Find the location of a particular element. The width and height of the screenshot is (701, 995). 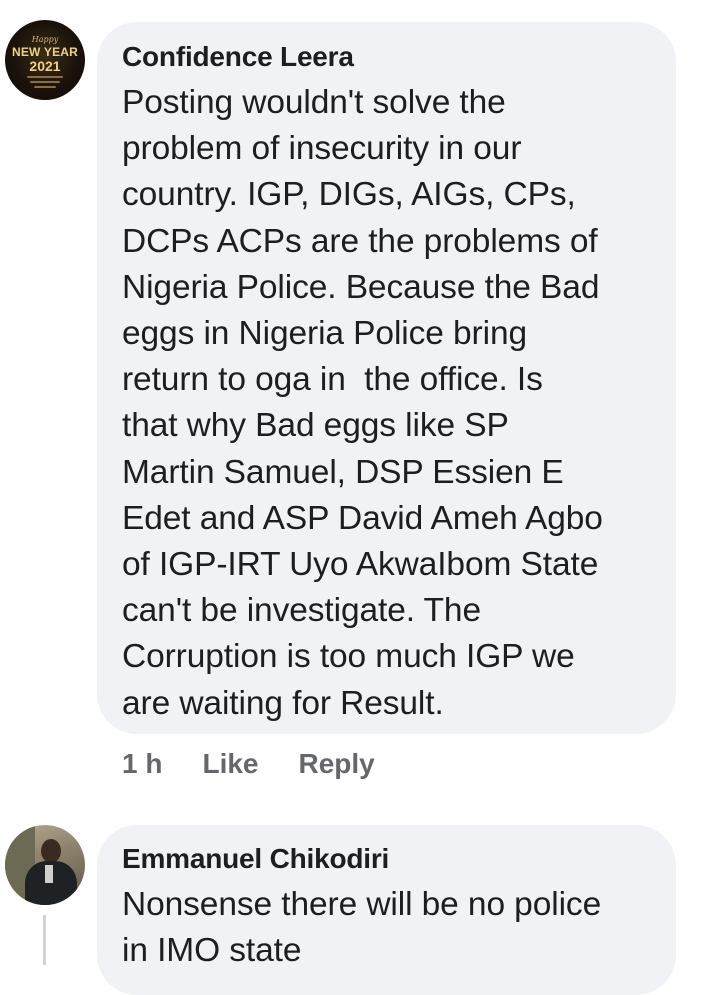

reply-button: Reply is located at coordinates (337, 764).